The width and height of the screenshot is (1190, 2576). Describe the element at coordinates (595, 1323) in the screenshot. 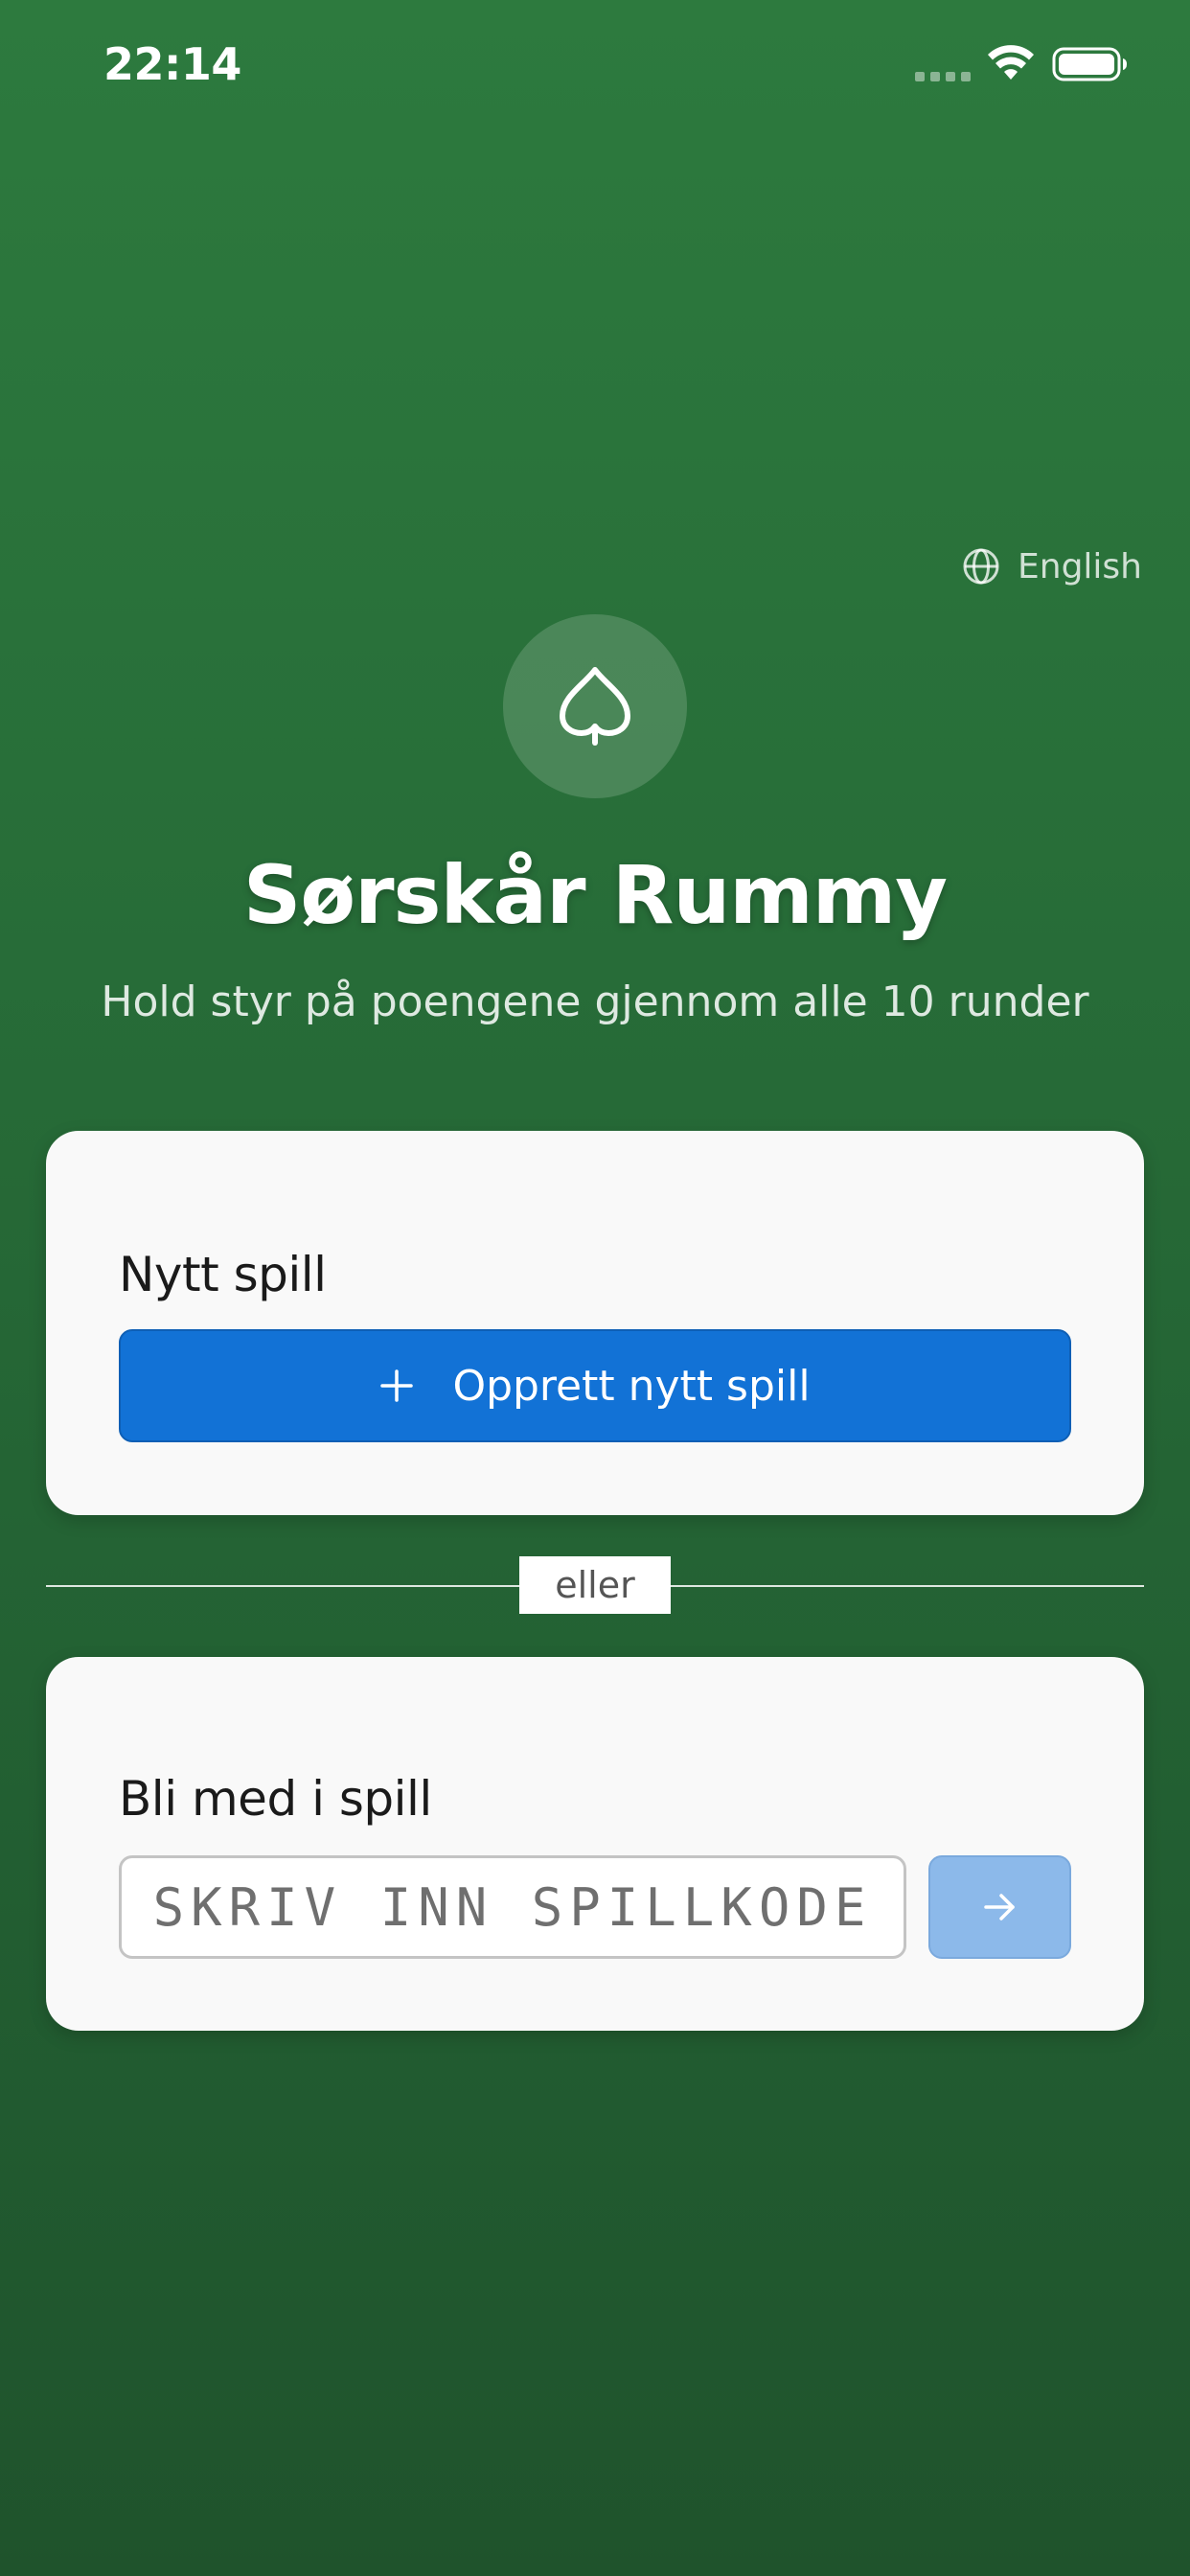

I see `new-game-card: Nytt spill Opprett nytt spill` at that location.